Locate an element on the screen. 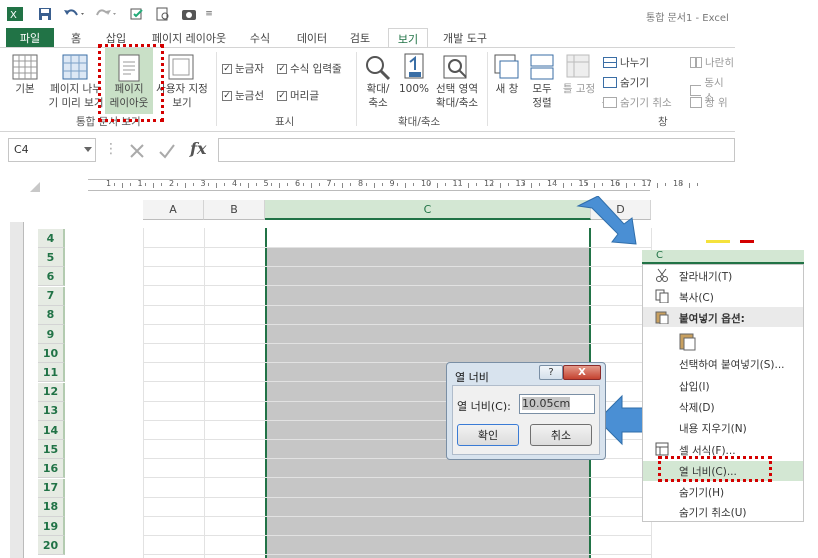 The image size is (818, 558). column-header-b: B is located at coordinates (234, 210).